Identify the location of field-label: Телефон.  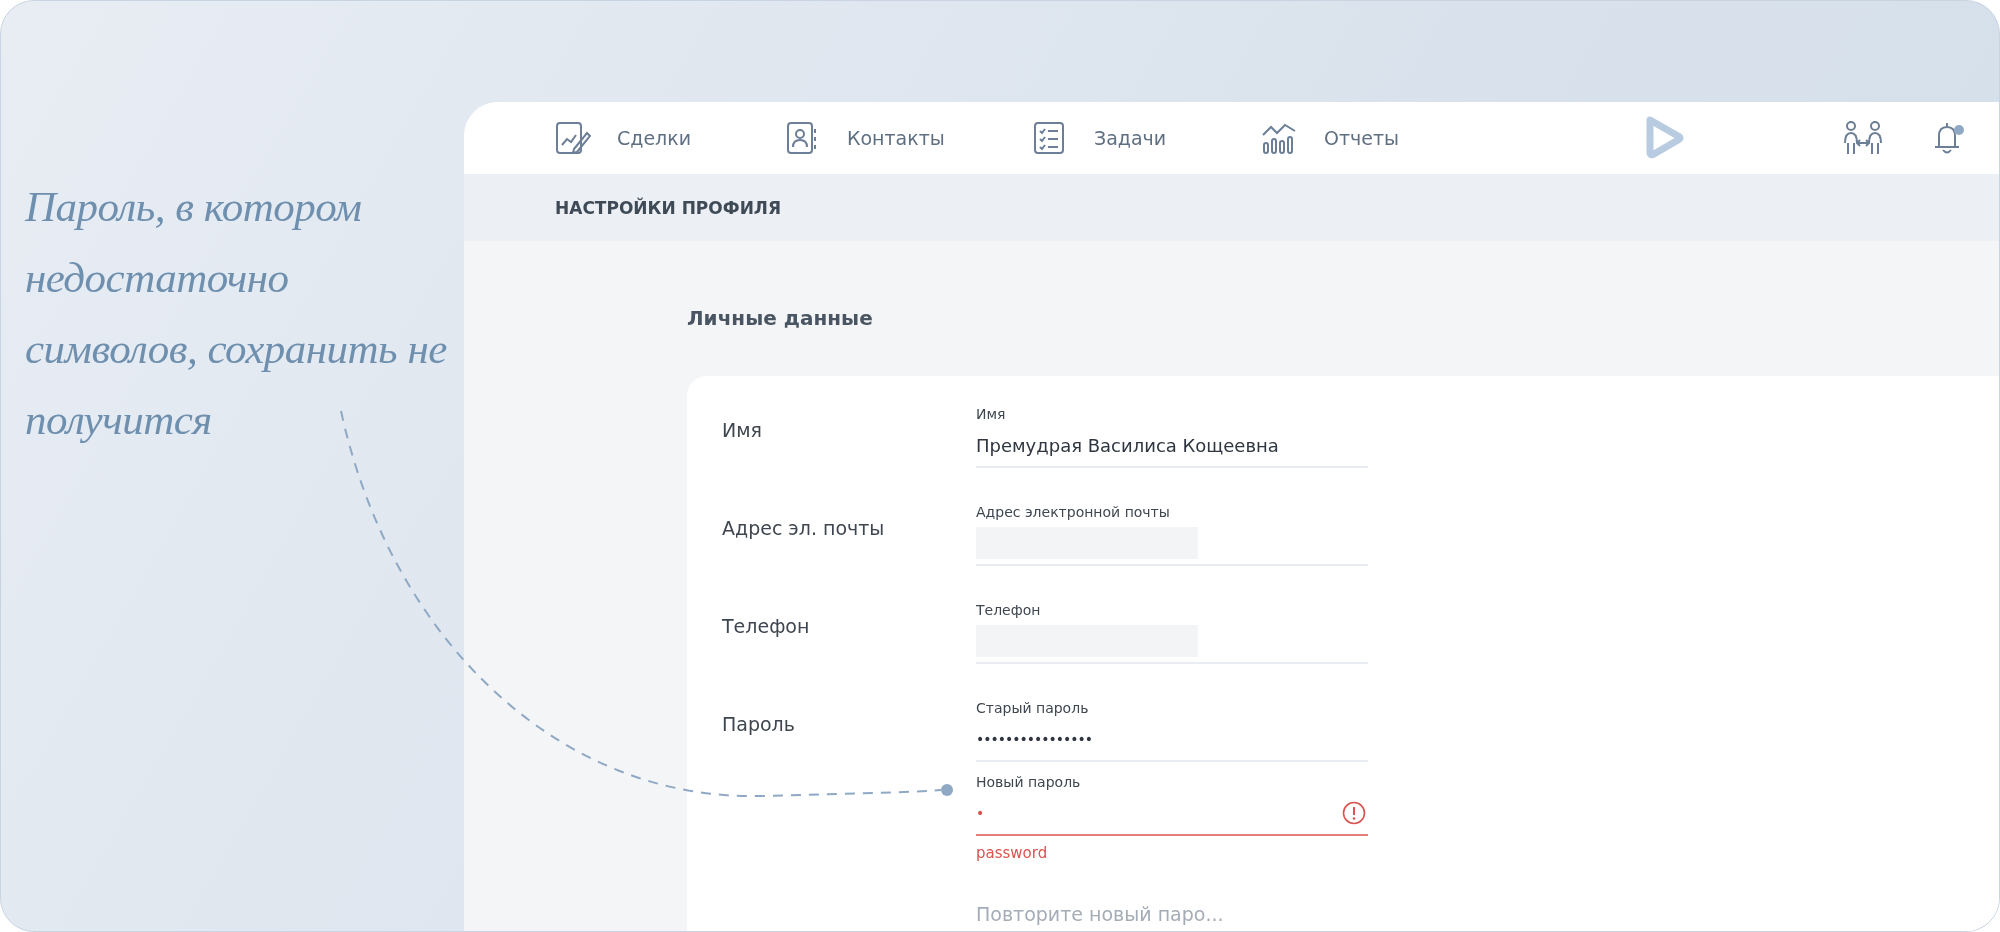
(766, 625).